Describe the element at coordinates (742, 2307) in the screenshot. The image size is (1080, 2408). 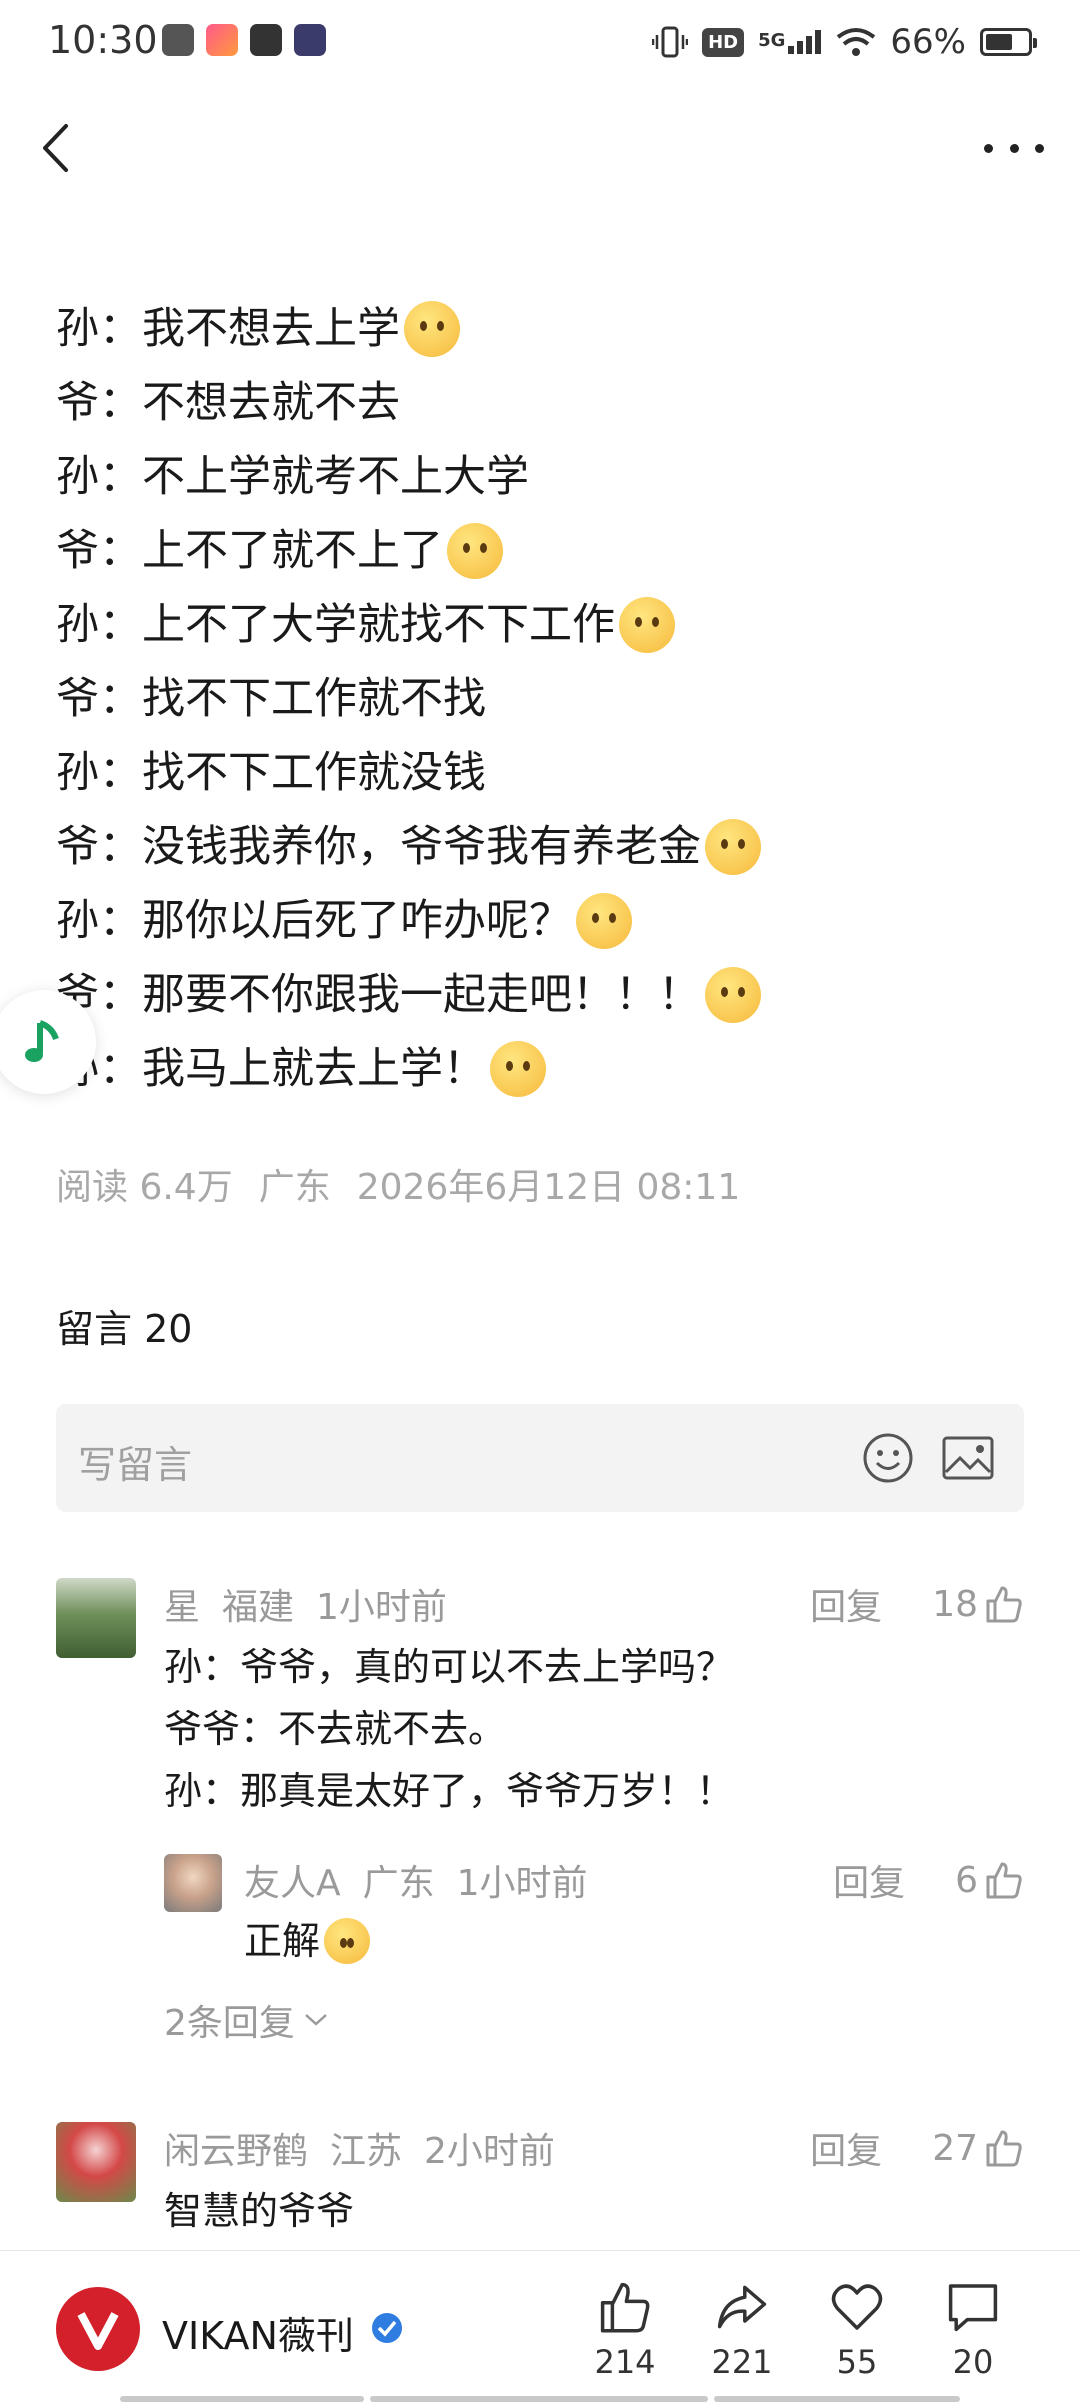
I see `share-icon` at that location.